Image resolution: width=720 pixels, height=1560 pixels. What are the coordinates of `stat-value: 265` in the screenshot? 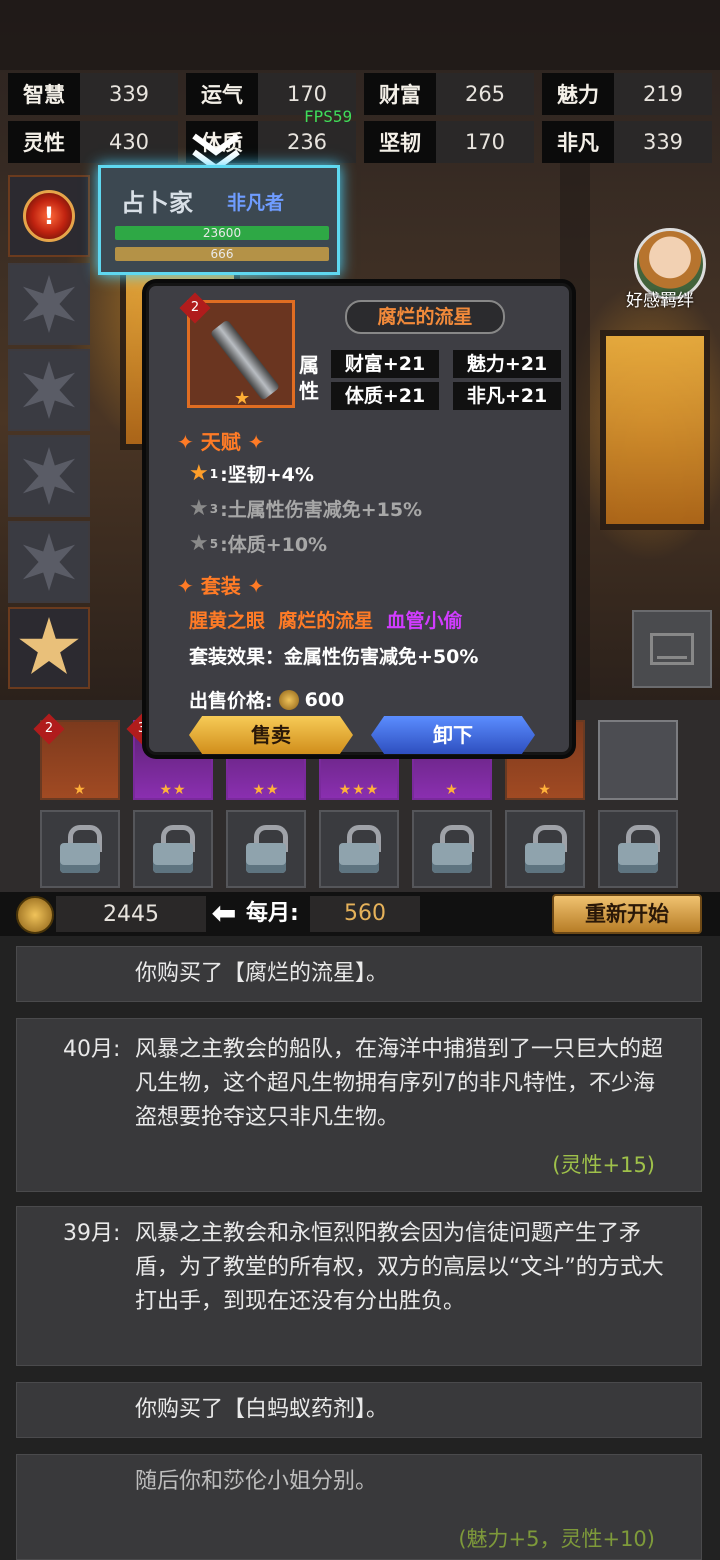 It's located at (485, 94).